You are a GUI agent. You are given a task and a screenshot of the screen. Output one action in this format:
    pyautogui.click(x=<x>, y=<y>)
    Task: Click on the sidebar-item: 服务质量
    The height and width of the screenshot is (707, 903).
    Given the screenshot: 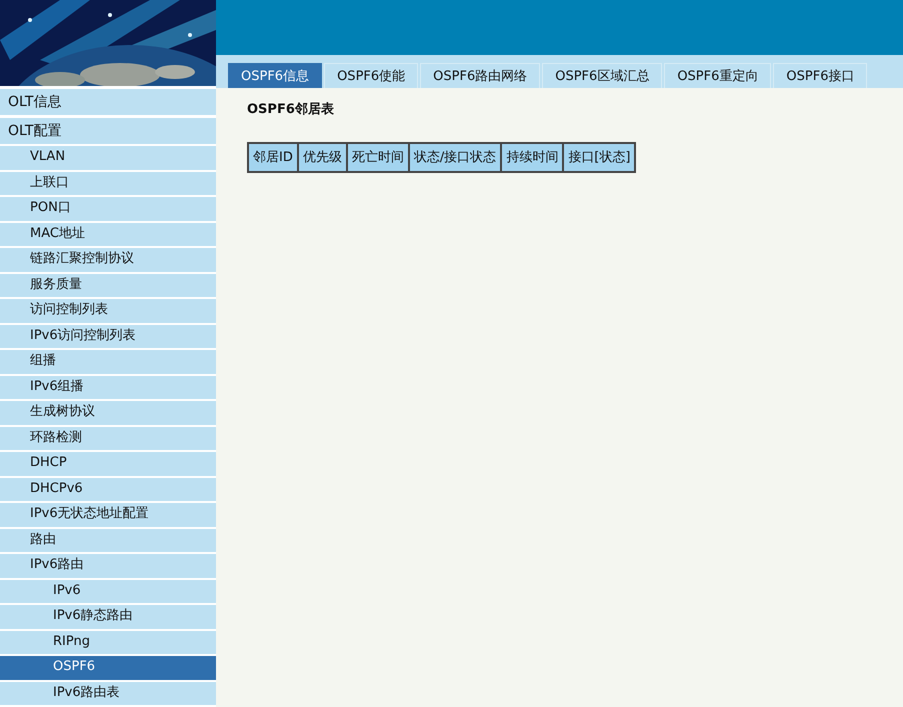 What is the action you would take?
    pyautogui.click(x=108, y=284)
    